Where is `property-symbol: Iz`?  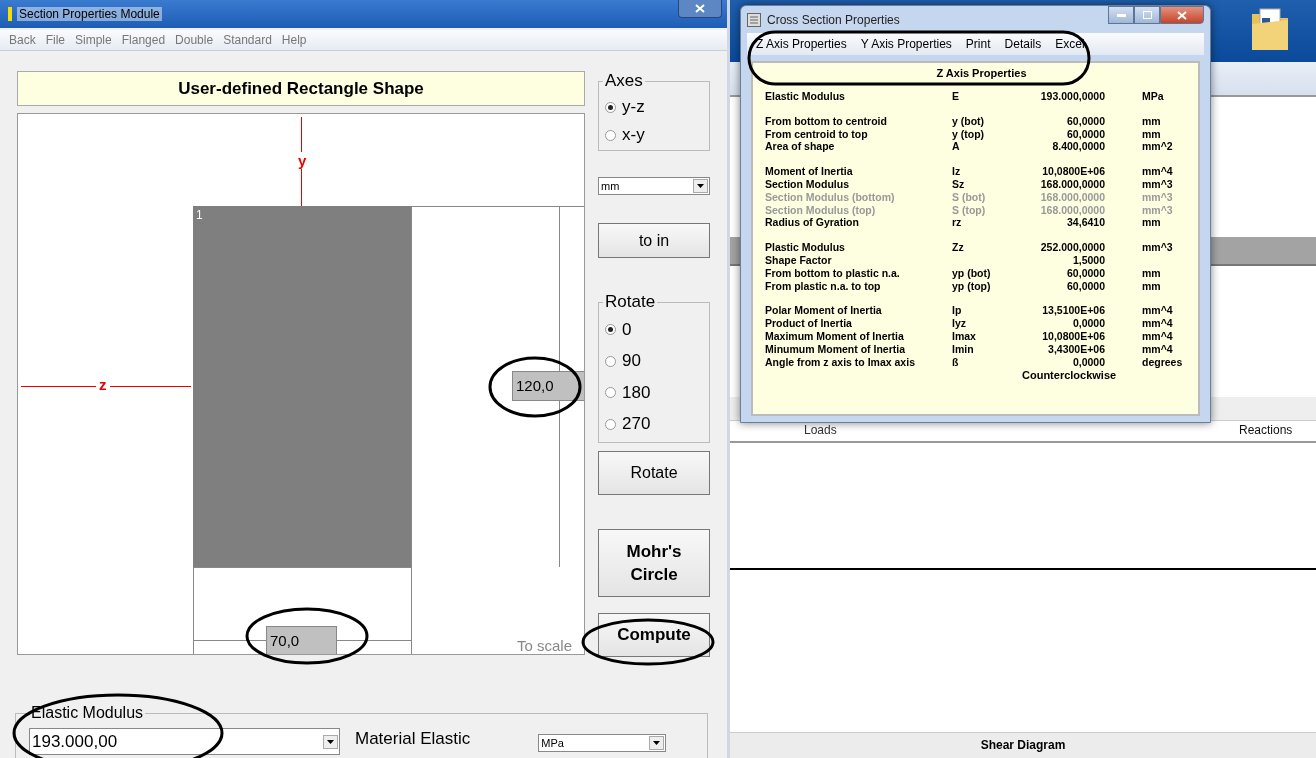
property-symbol: Iz is located at coordinates (956, 171).